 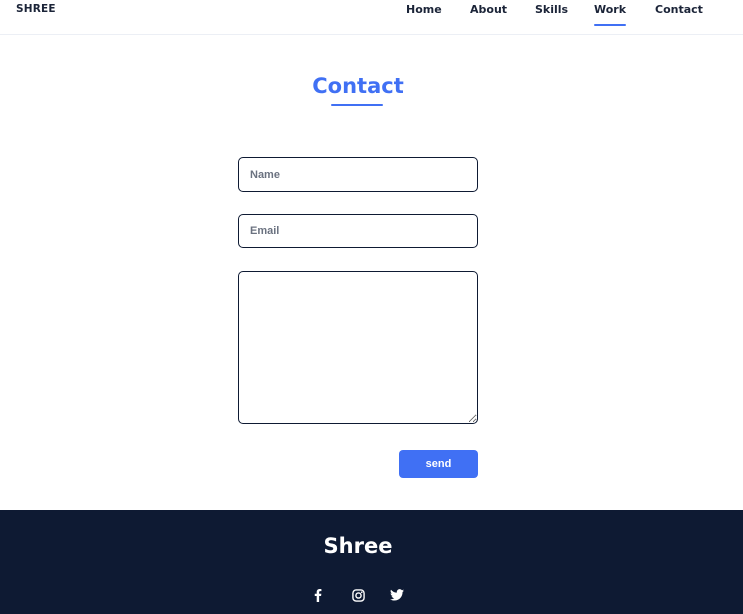 What do you see at coordinates (318, 595) in the screenshot?
I see `facebook-icon` at bounding box center [318, 595].